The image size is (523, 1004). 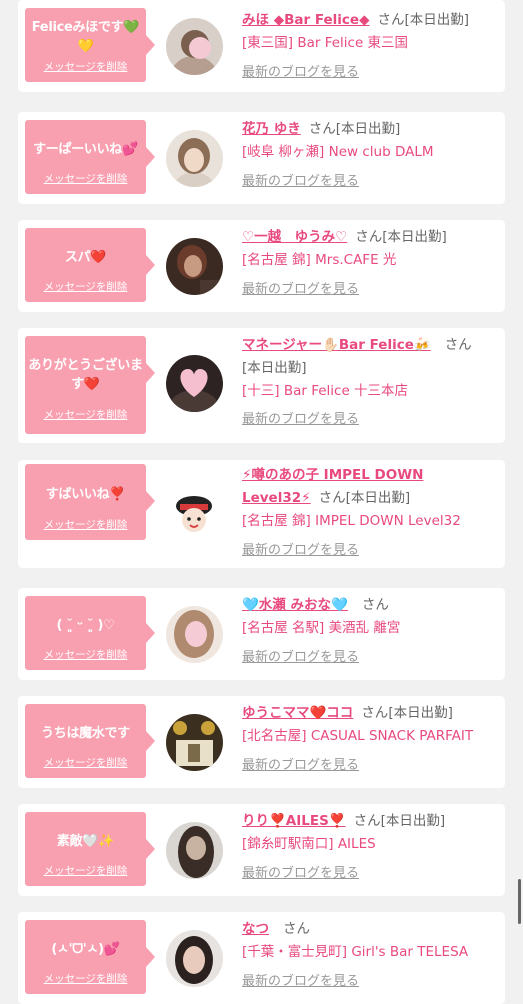 What do you see at coordinates (85, 149) in the screenshot?
I see `message-text: すーぱーいいね💕` at bounding box center [85, 149].